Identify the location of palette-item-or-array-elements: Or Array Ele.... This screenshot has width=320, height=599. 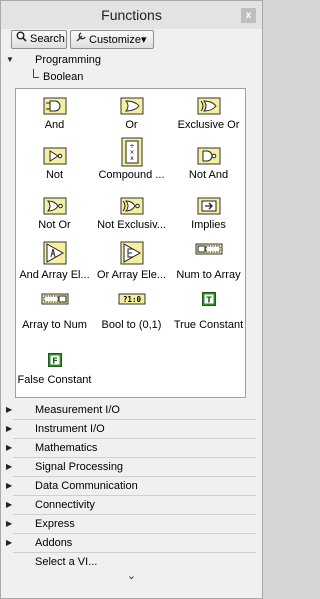
(131, 264).